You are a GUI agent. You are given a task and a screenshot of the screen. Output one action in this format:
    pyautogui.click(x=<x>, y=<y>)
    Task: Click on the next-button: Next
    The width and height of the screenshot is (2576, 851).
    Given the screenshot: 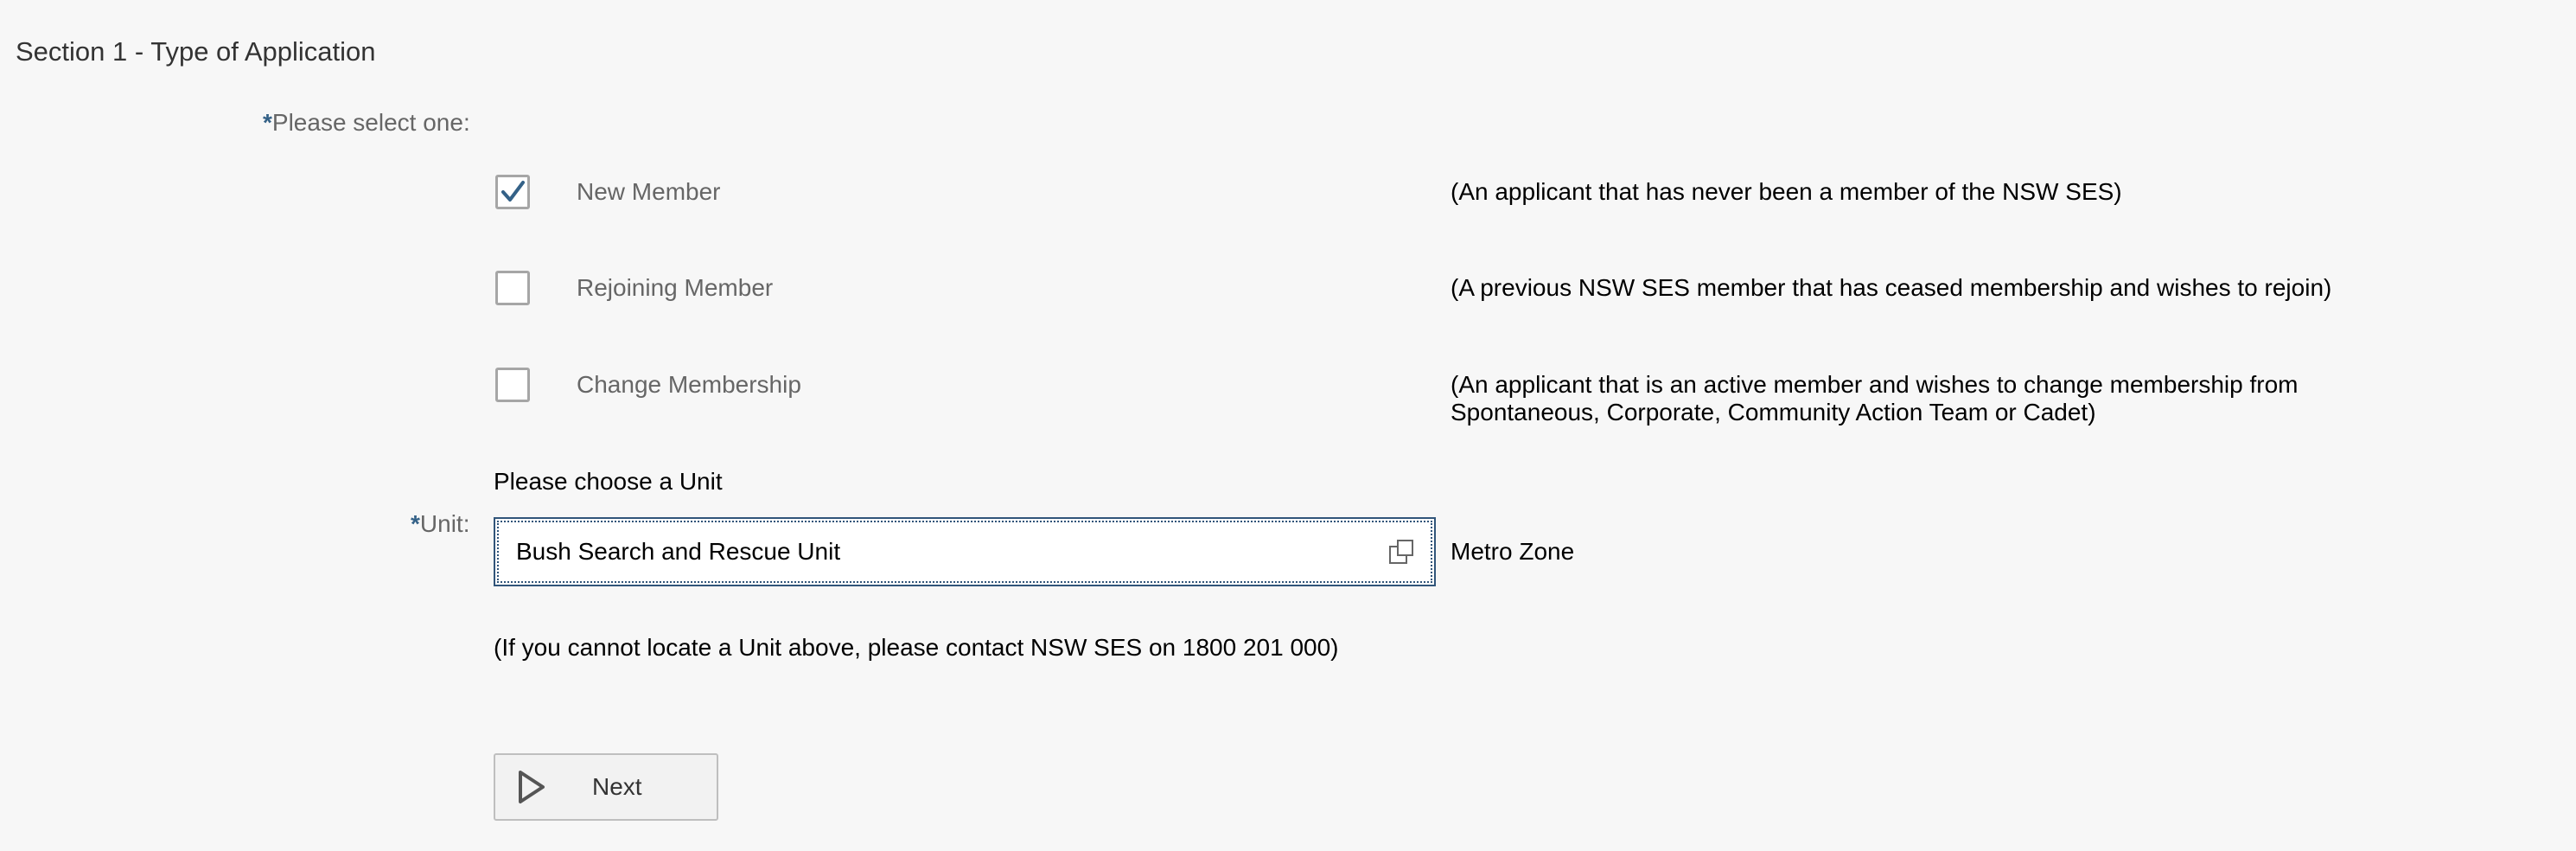 What is the action you would take?
    pyautogui.click(x=606, y=787)
    